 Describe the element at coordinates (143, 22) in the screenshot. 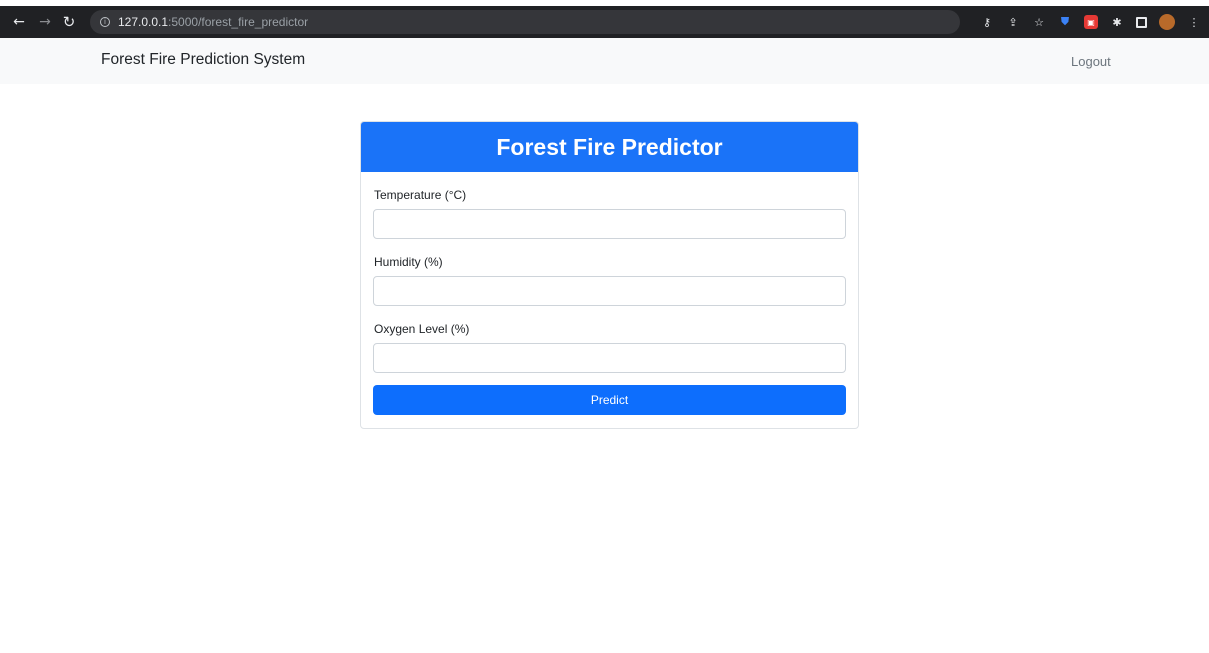

I see `url-host: 127.0.0.1` at that location.